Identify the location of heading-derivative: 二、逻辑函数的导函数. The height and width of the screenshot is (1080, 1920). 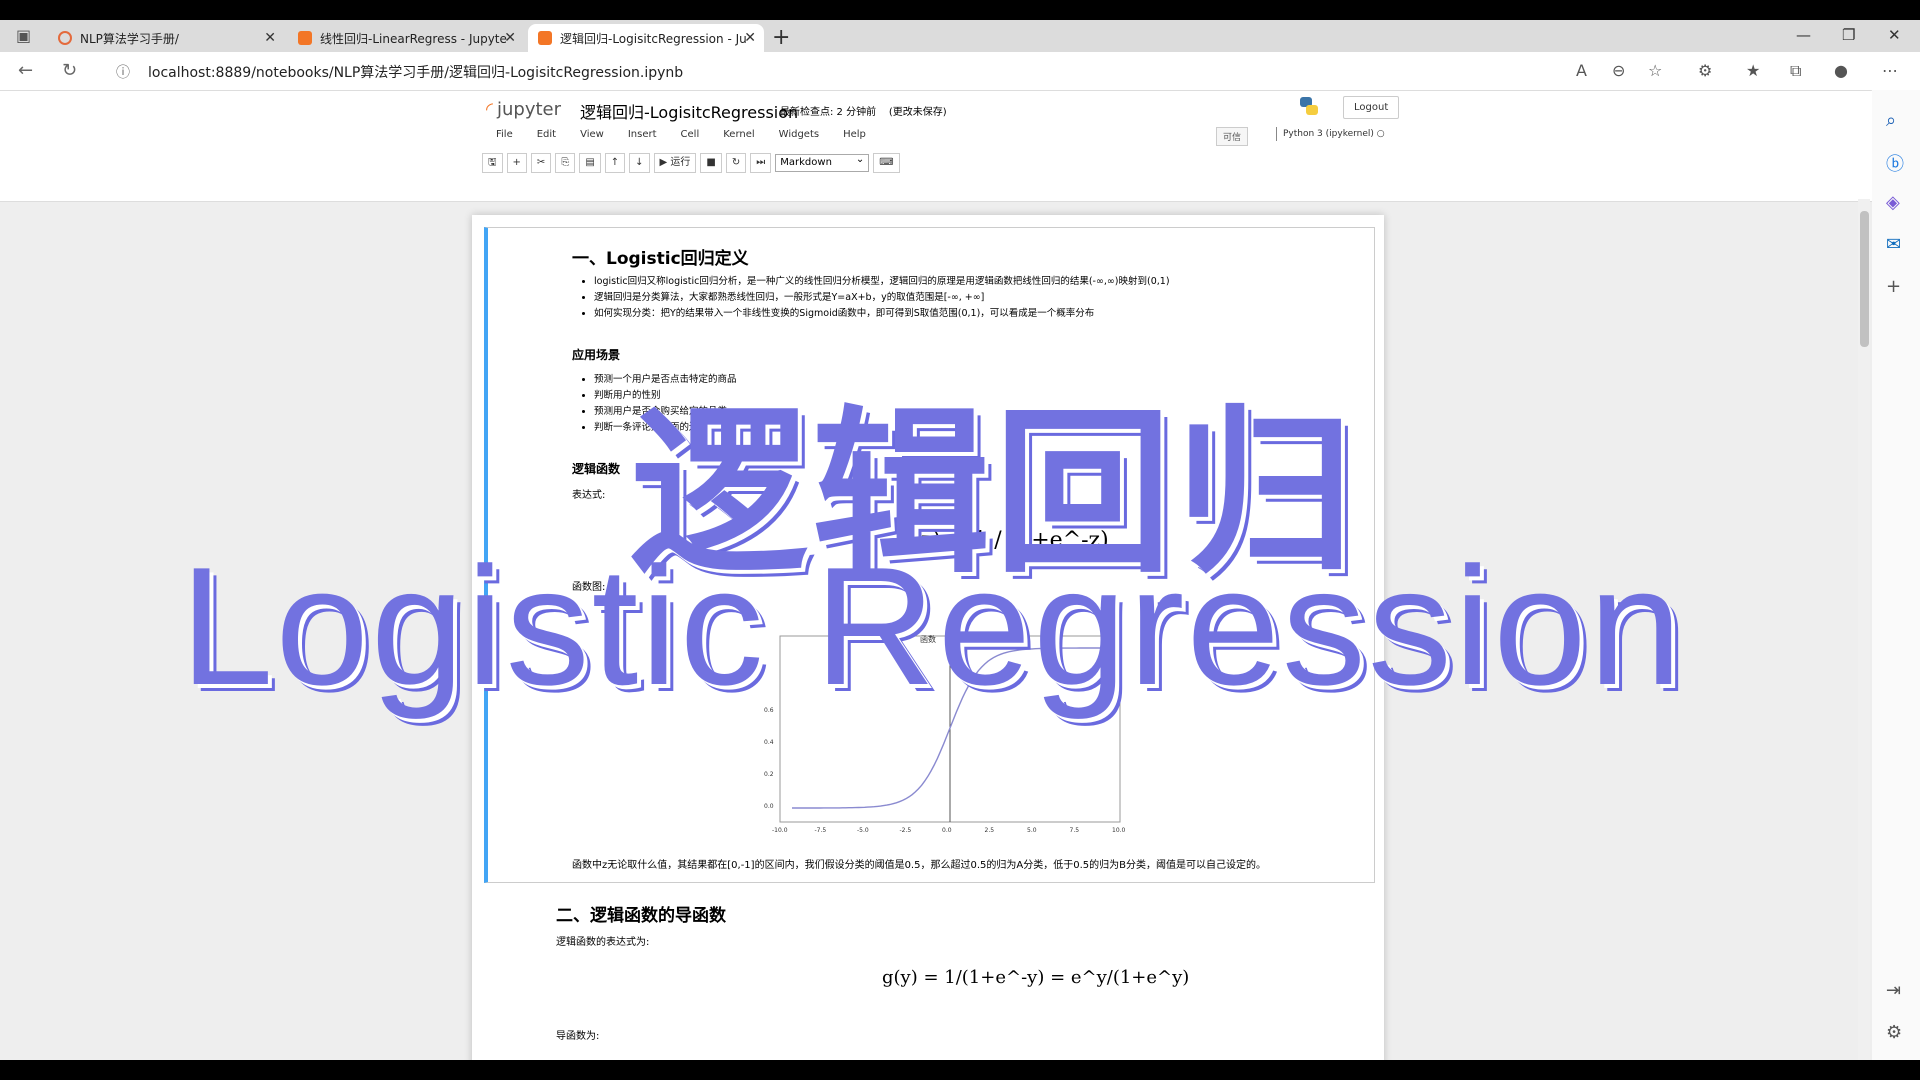
(641, 916).